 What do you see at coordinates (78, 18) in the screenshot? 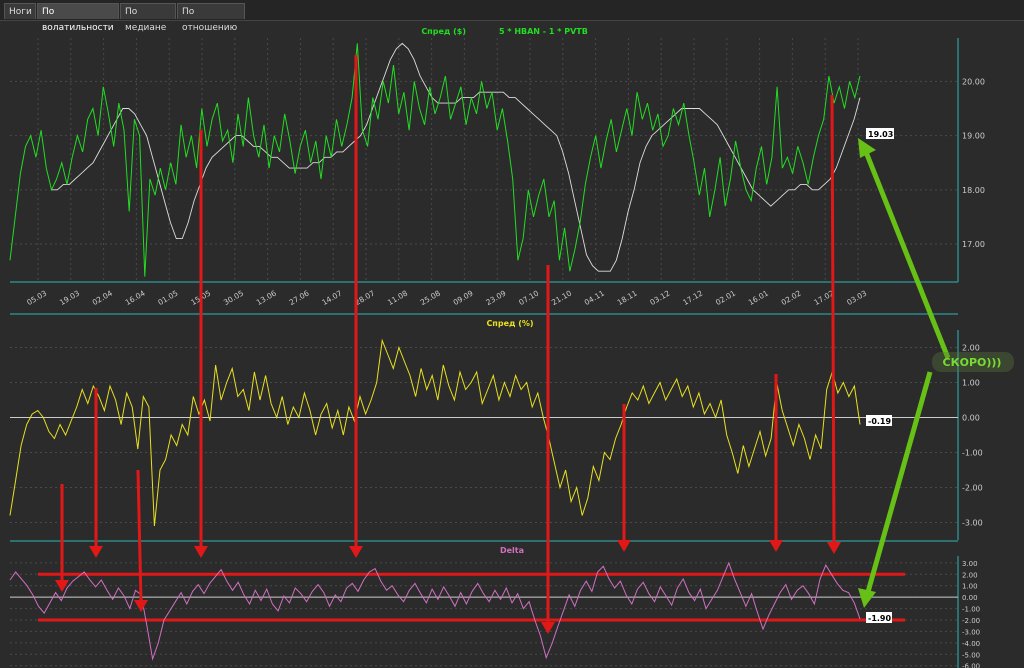
I see `tab-by-volatility: По волатильности` at bounding box center [78, 18].